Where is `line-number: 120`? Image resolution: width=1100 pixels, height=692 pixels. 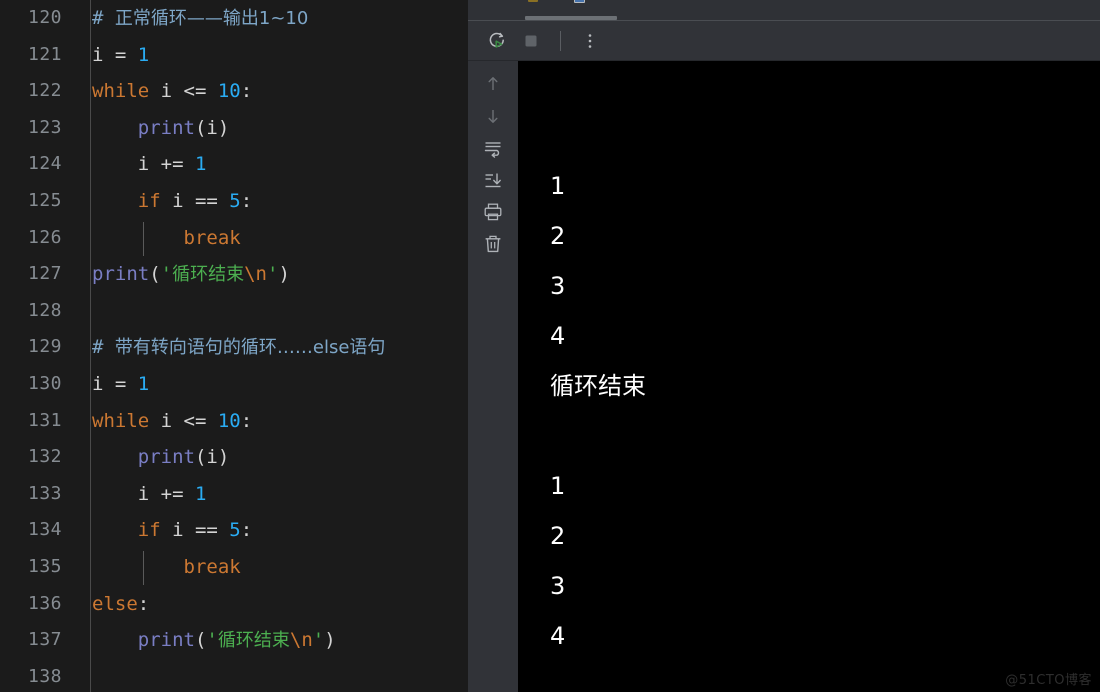
line-number: 120 is located at coordinates (44, 17).